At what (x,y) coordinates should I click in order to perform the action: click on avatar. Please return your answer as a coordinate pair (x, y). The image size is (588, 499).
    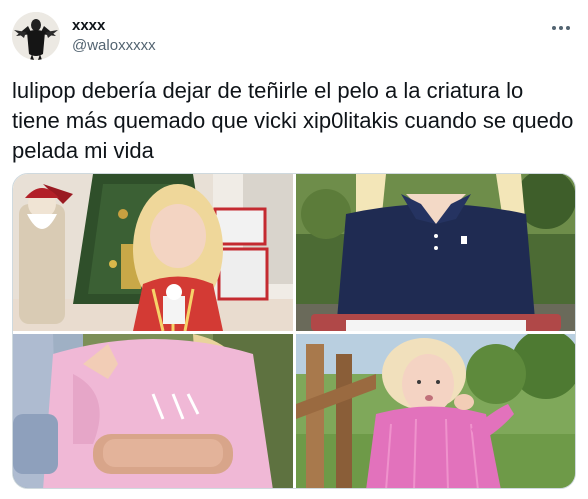
    Looking at the image, I should click on (36, 36).